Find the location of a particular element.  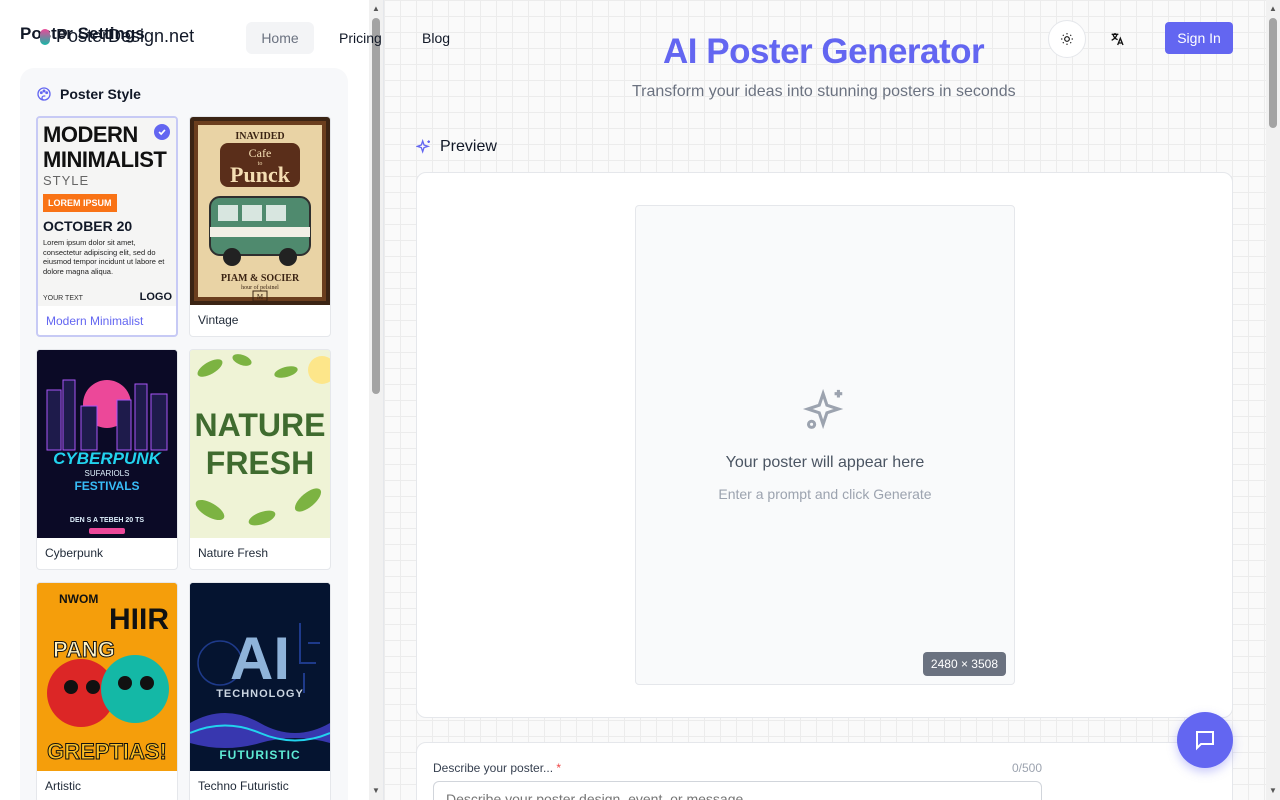

chat-button is located at coordinates (1205, 740).